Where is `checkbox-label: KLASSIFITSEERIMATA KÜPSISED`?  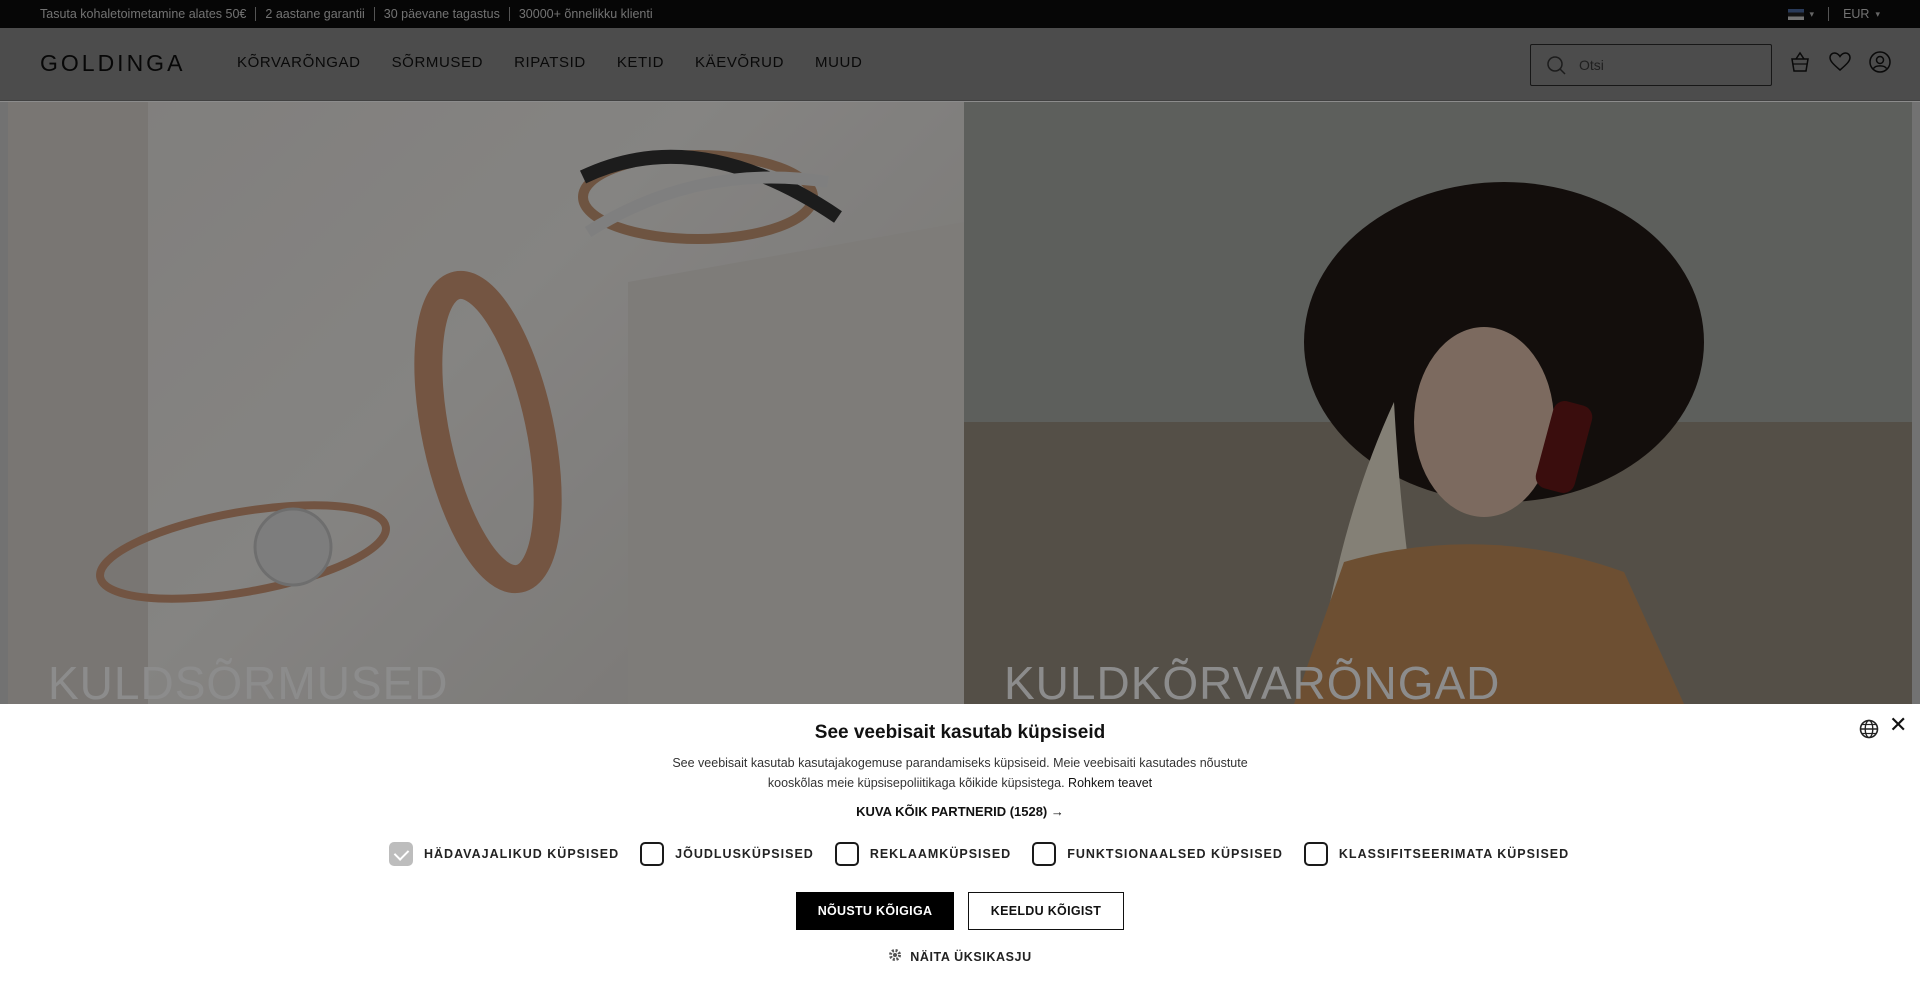
checkbox-label: KLASSIFITSEERIMATA KÜPSISED is located at coordinates (1454, 854).